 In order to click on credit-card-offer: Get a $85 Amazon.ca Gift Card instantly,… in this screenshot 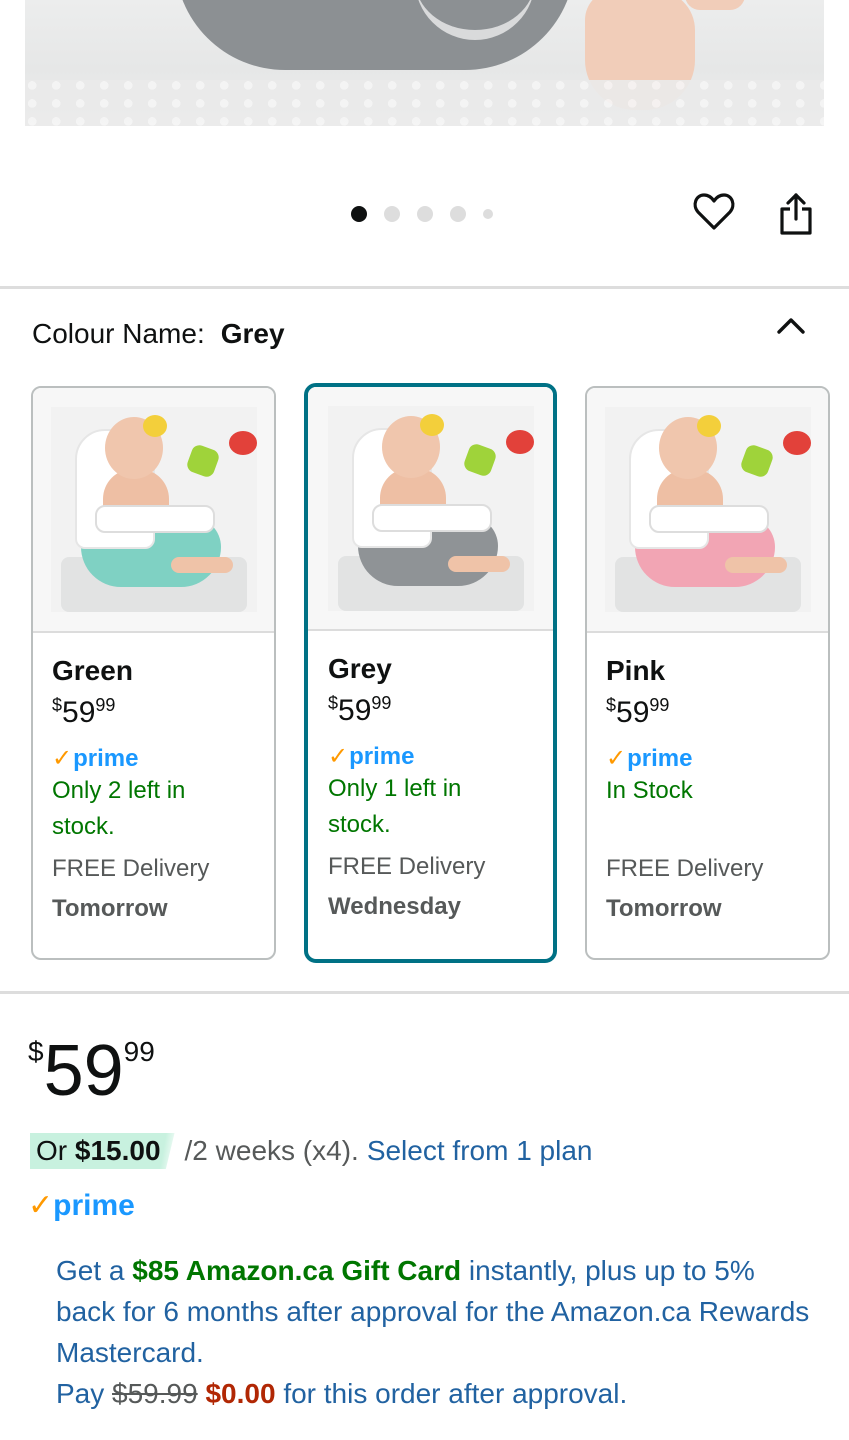, I will do `click(436, 1332)`.